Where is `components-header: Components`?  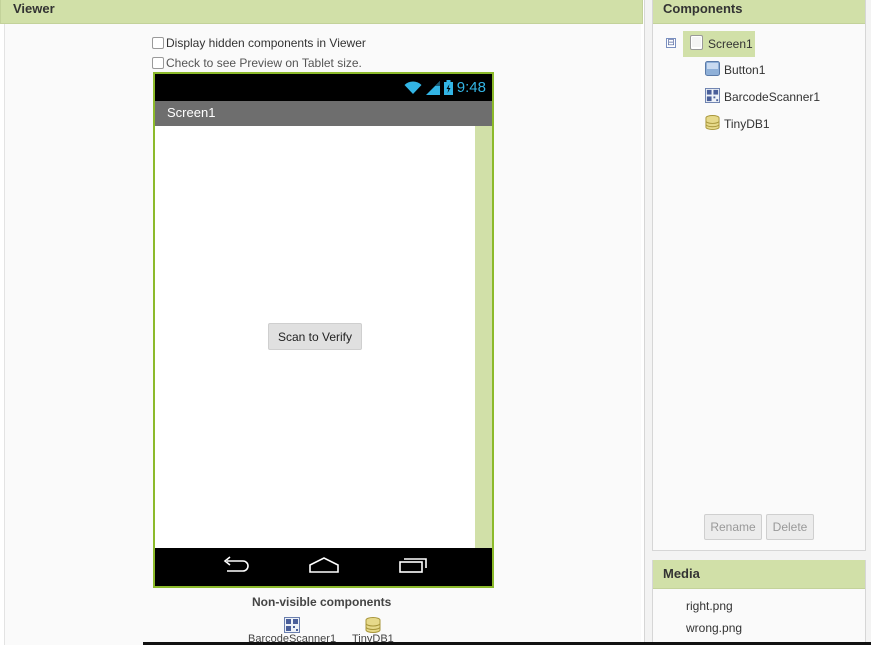
components-header: Components is located at coordinates (759, 12).